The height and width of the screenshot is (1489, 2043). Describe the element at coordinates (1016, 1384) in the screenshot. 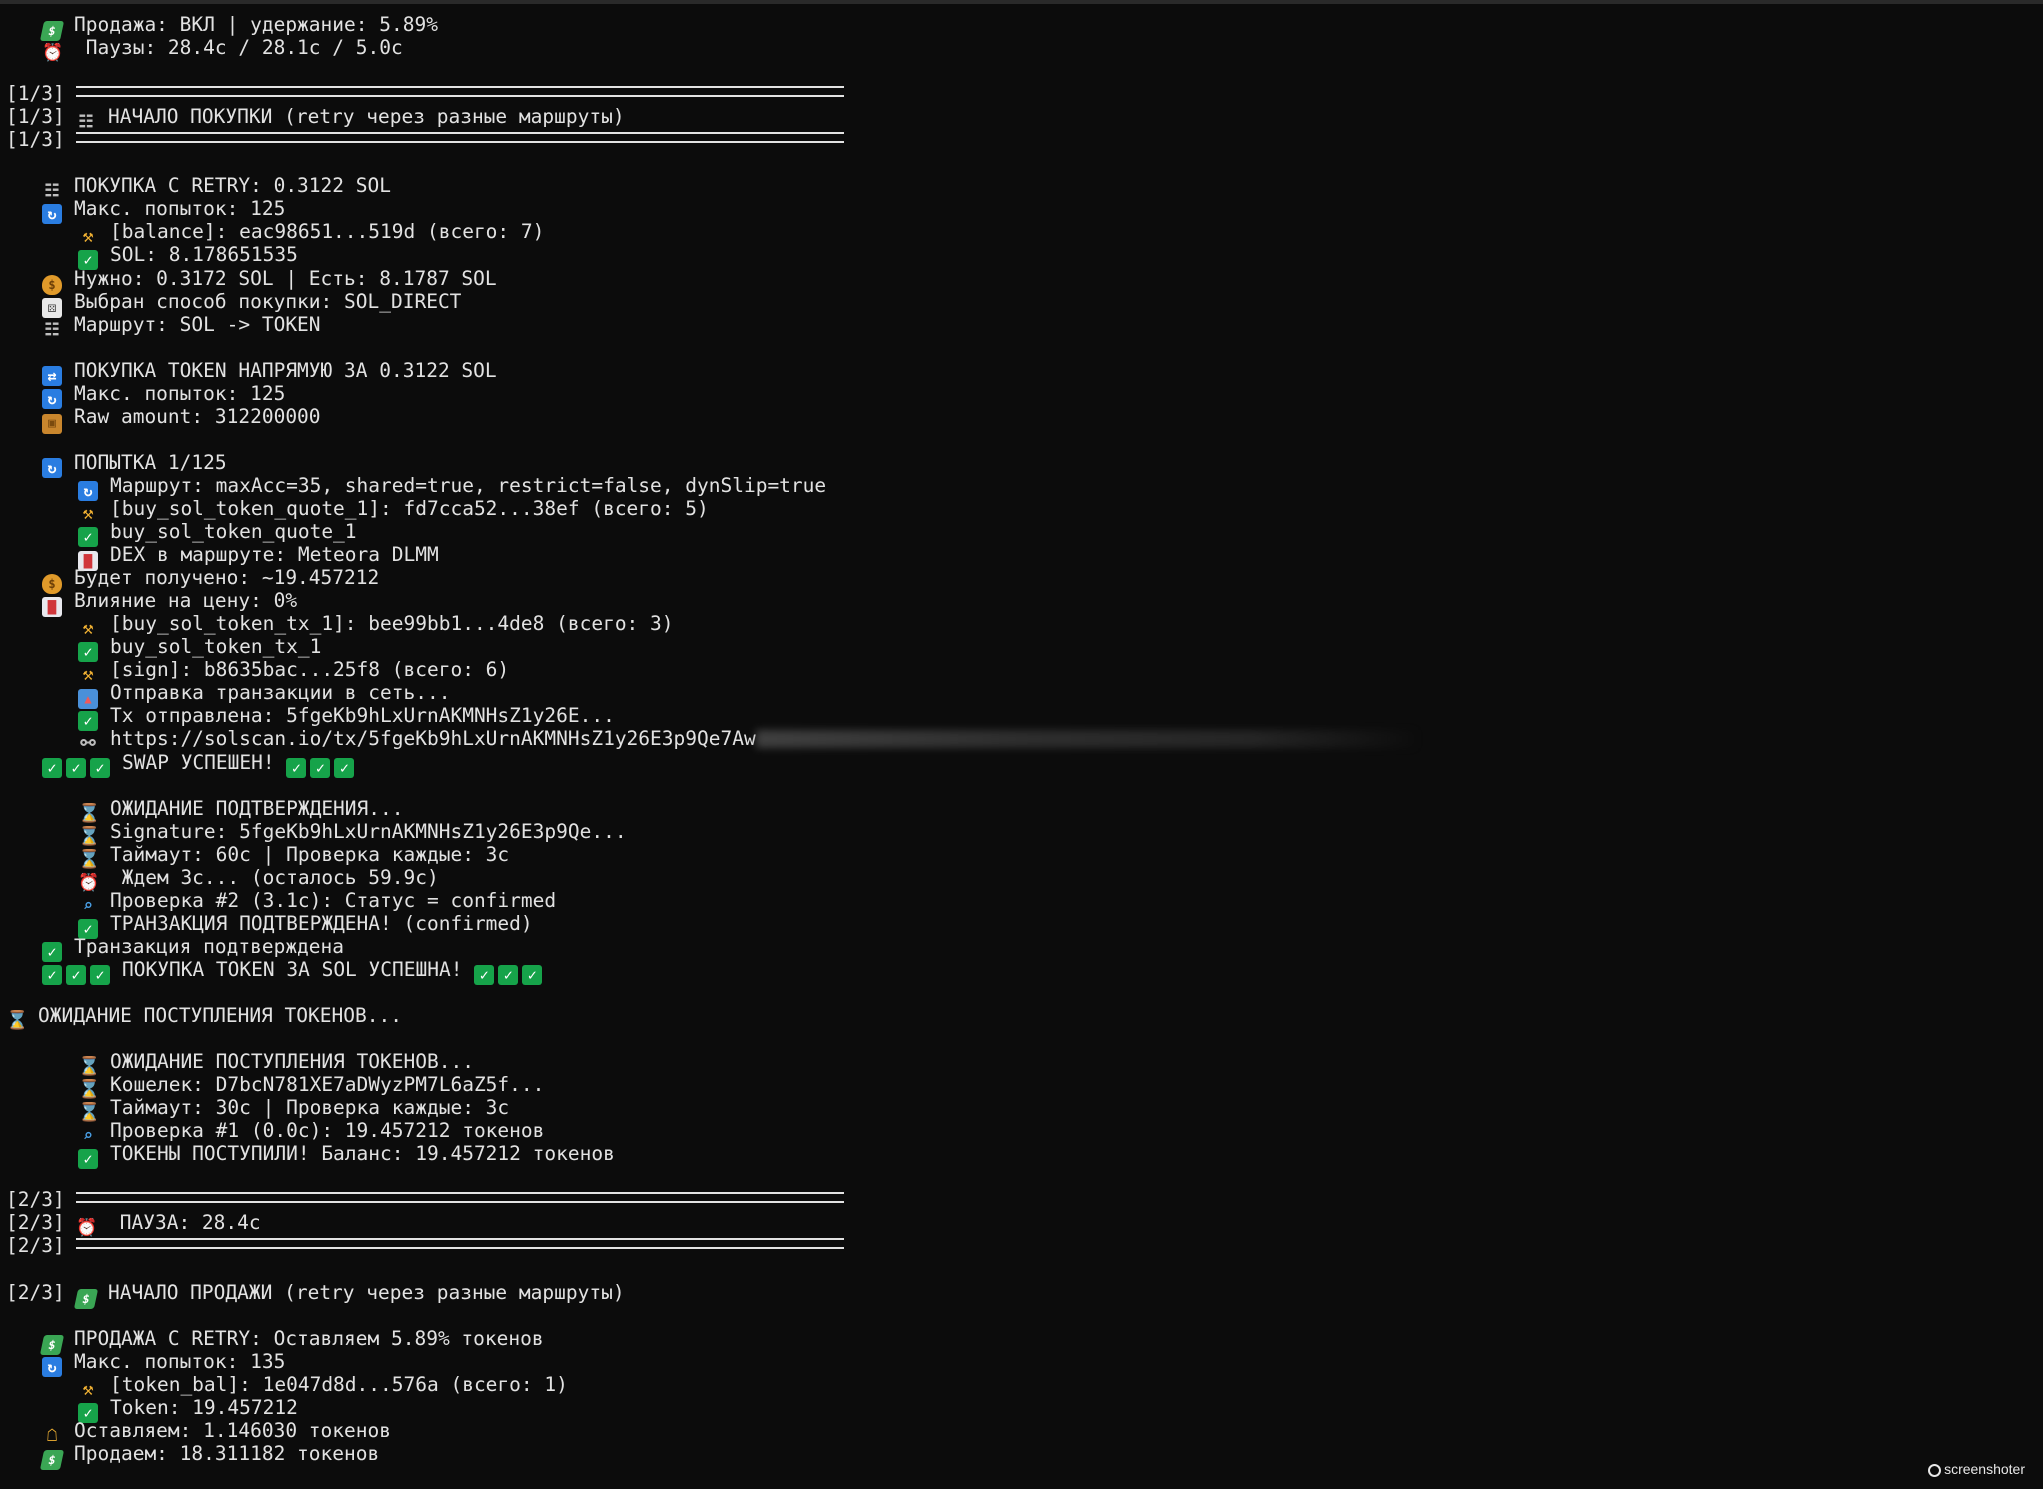

I see `terminal-line: [token_bal]: 1e047d8d...576a (всего: 1)` at that location.